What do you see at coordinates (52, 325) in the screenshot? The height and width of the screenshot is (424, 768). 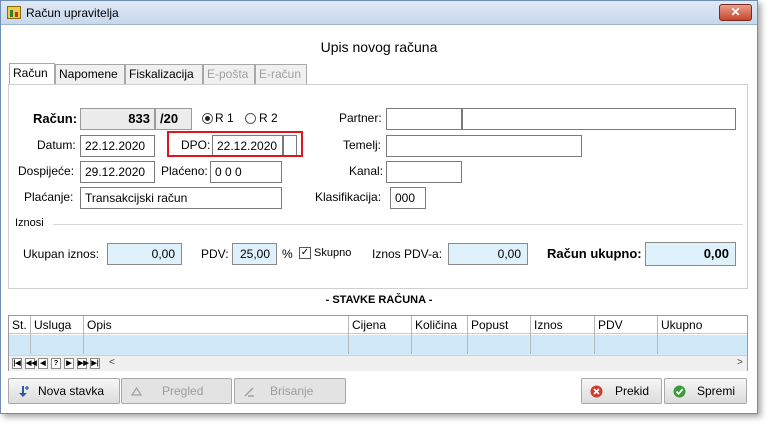 I see `col-usluga: Usluga` at bounding box center [52, 325].